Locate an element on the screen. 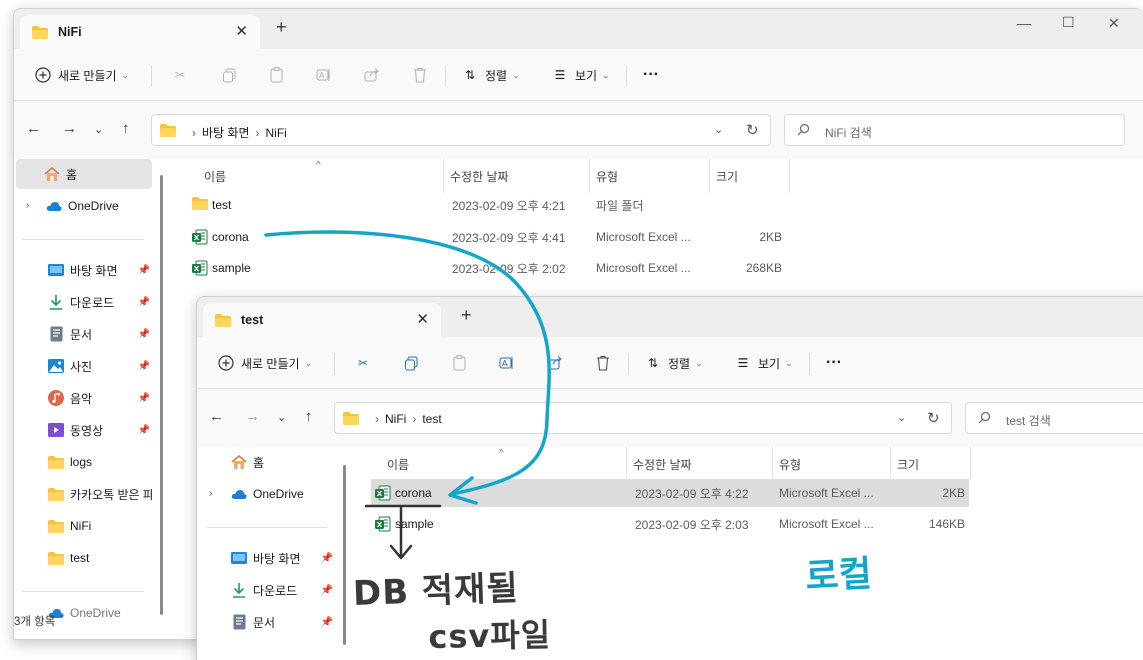 Image resolution: width=1143 pixels, height=660 pixels. search-box: test 검색 is located at coordinates (1054, 418).